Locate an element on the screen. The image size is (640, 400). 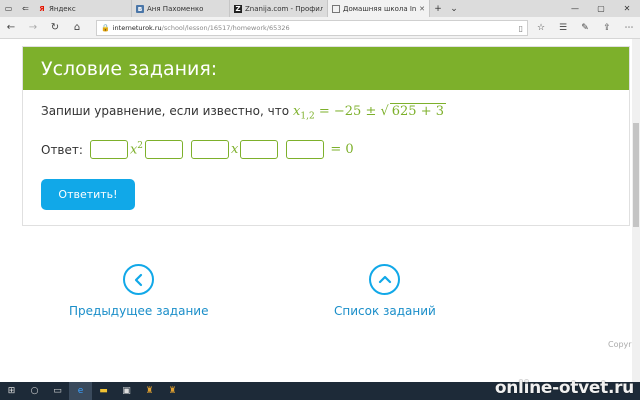
lock-icon: 🔒 is located at coordinates (105, 28).